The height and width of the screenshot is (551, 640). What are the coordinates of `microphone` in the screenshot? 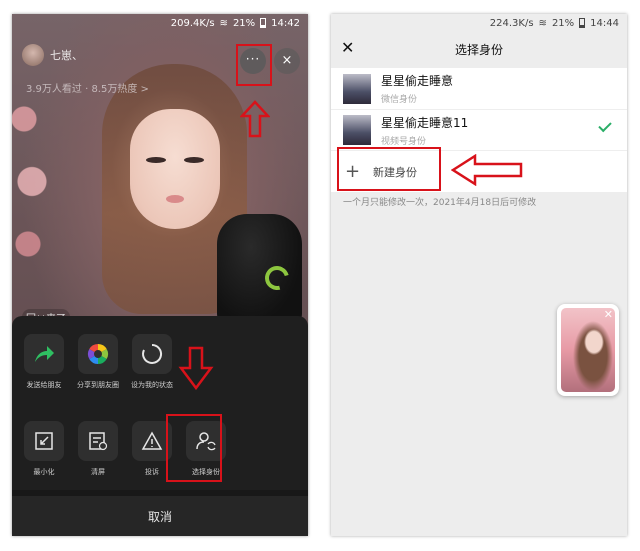 It's located at (259, 269).